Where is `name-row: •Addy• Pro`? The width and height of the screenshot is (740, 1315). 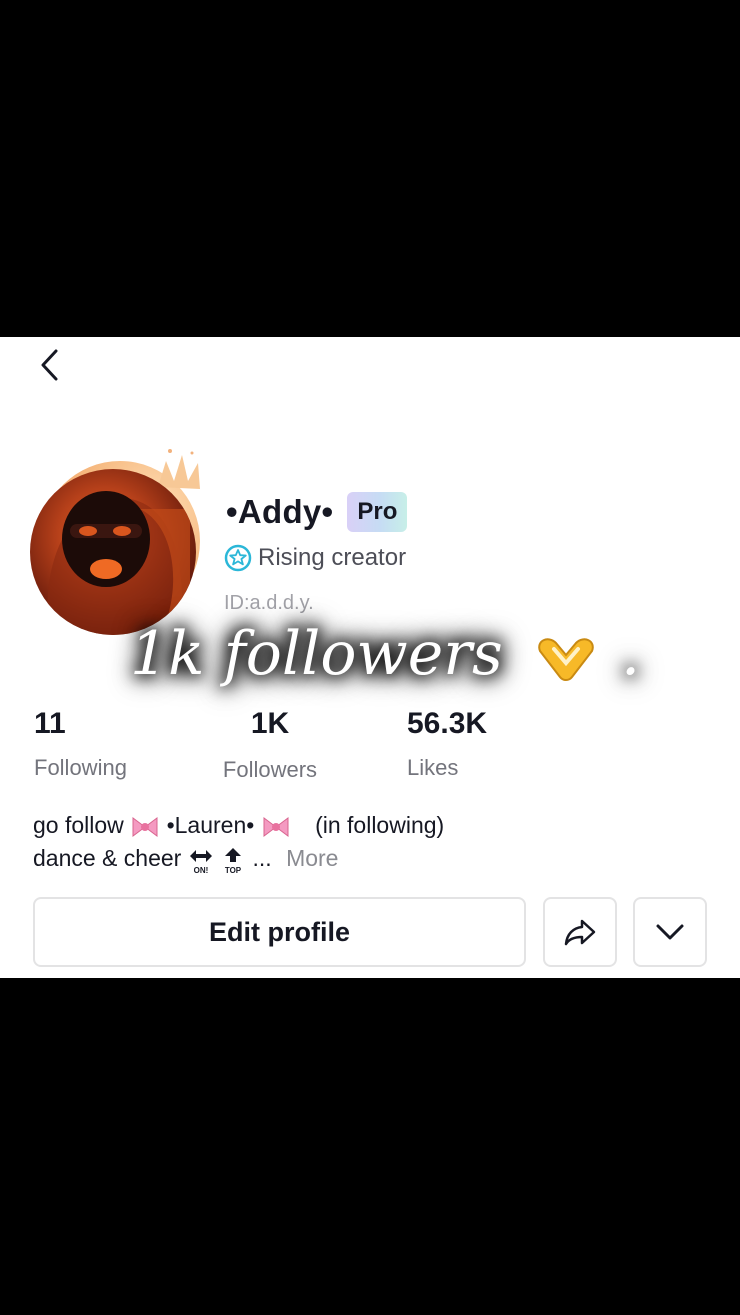
name-row: •Addy• Pro is located at coordinates (317, 512).